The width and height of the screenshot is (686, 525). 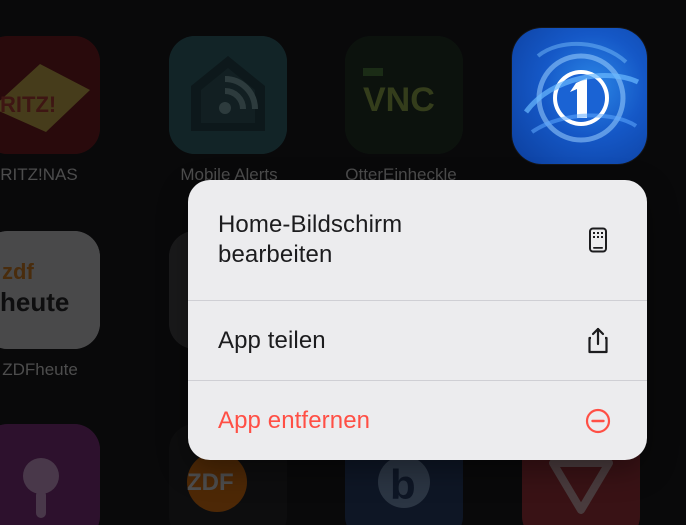 I want to click on menu-item-edit-home-screen-label: Home-Bildschirm bearbeiten, so click(x=310, y=239).